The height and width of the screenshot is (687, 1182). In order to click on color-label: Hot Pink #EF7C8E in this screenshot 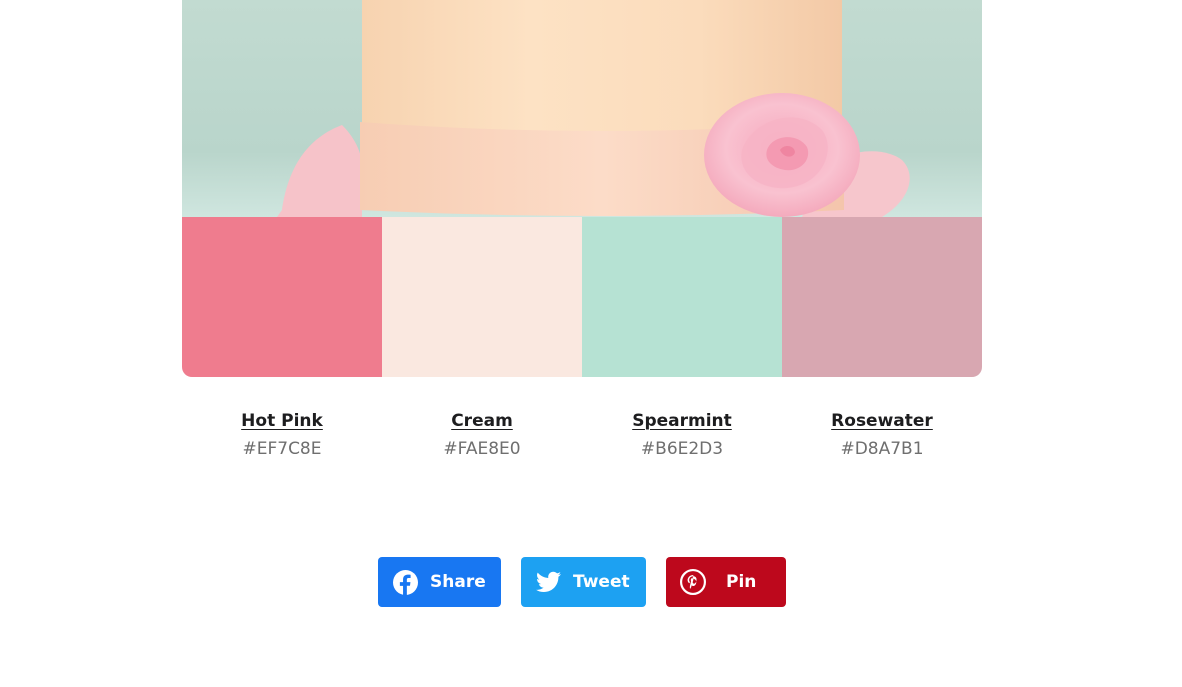, I will do `click(282, 435)`.